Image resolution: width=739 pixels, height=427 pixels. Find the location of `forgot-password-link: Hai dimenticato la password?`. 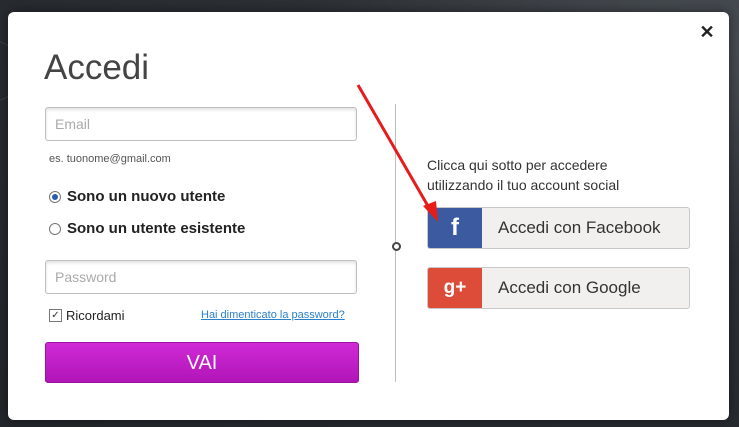

forgot-password-link: Hai dimenticato la password? is located at coordinates (273, 315).